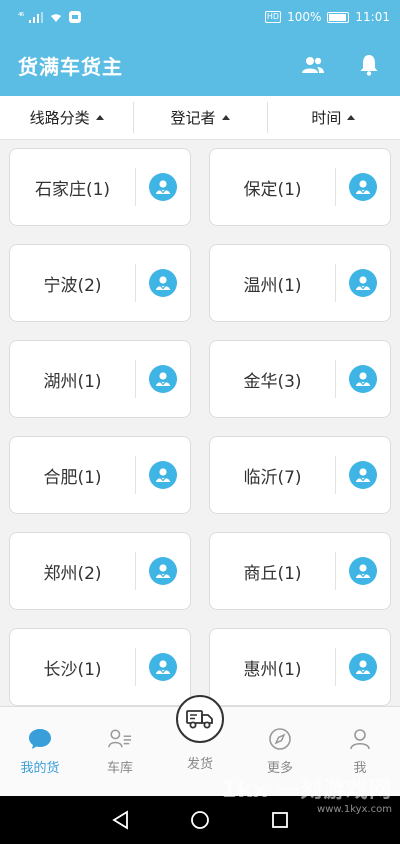 Image resolution: width=400 pixels, height=844 pixels. What do you see at coordinates (120, 751) in the screenshot?
I see `tab-garage: 车库` at bounding box center [120, 751].